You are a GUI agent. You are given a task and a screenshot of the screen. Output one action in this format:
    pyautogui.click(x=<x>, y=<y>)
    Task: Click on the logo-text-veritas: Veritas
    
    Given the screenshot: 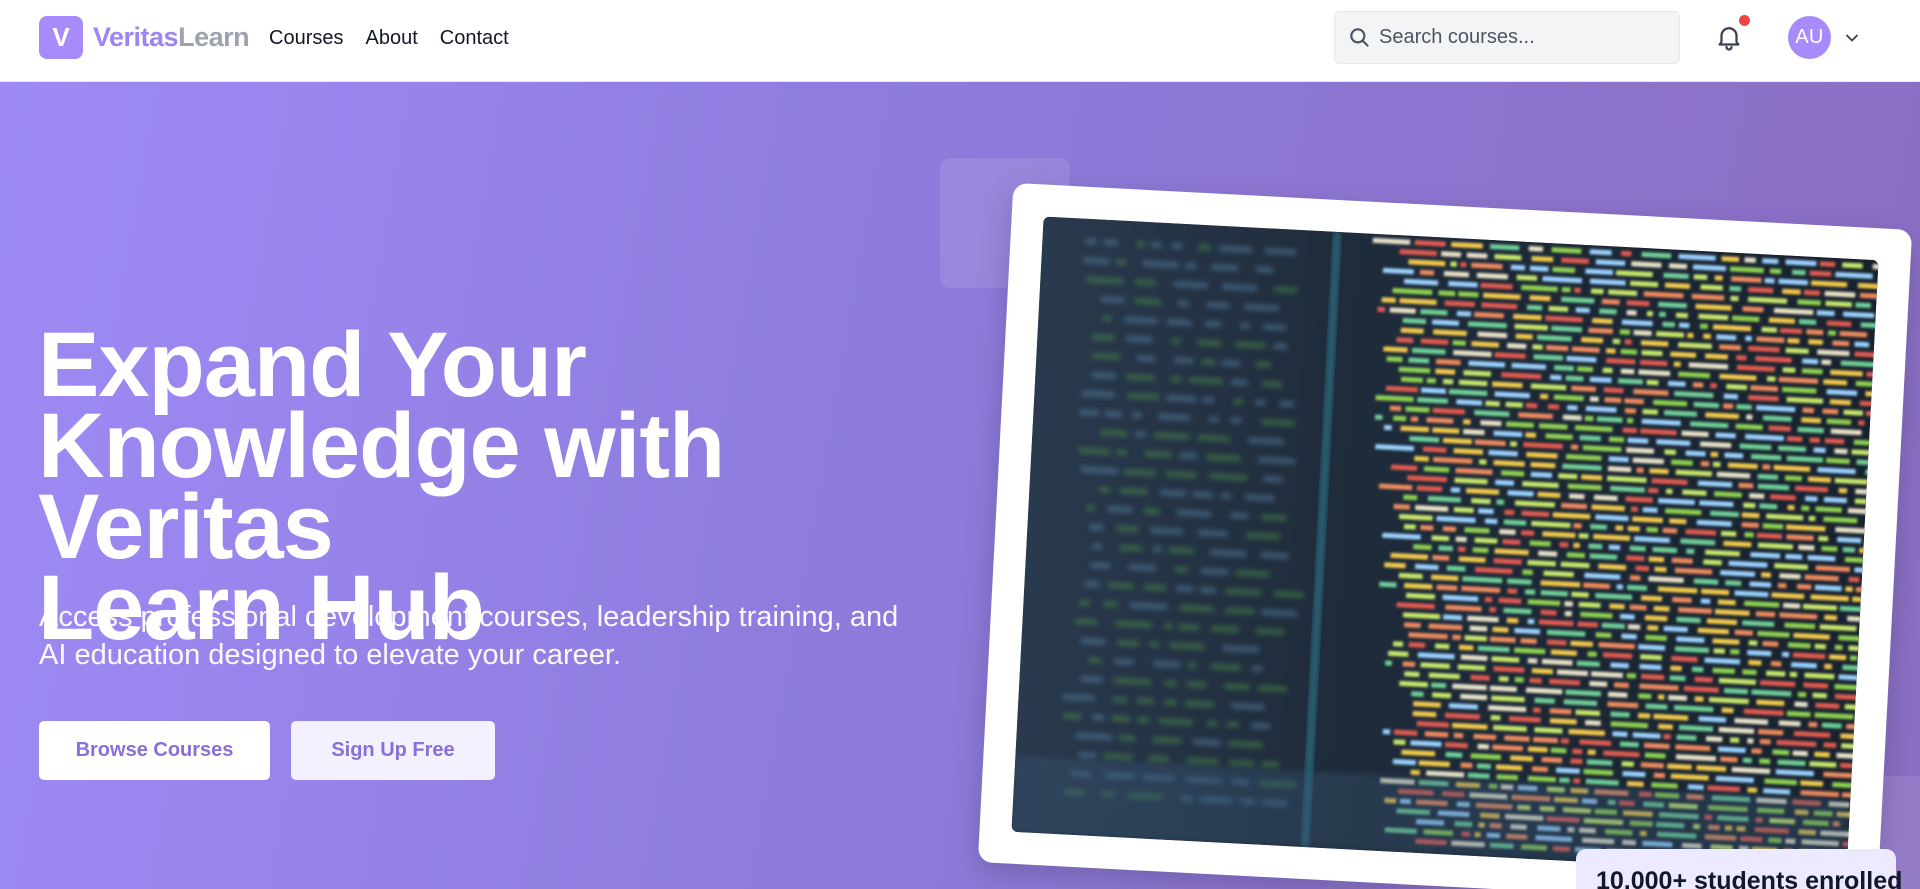 What is the action you would take?
    pyautogui.click(x=136, y=37)
    